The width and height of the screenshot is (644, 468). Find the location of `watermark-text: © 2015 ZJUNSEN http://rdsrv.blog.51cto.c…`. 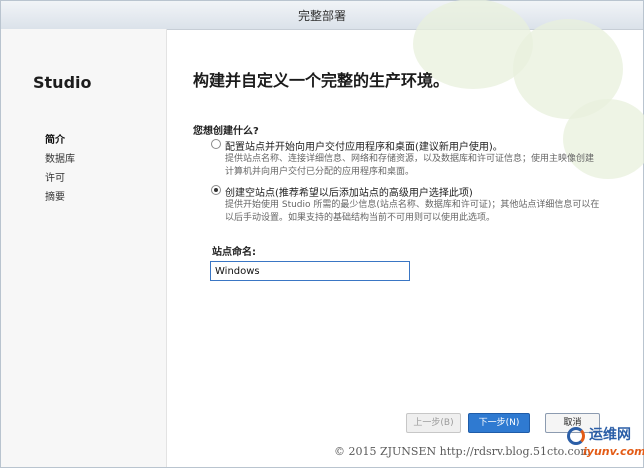

watermark-text: © 2015 ZJUNSEN http://rdsrv.blog.51cto.c… is located at coordinates (462, 451).